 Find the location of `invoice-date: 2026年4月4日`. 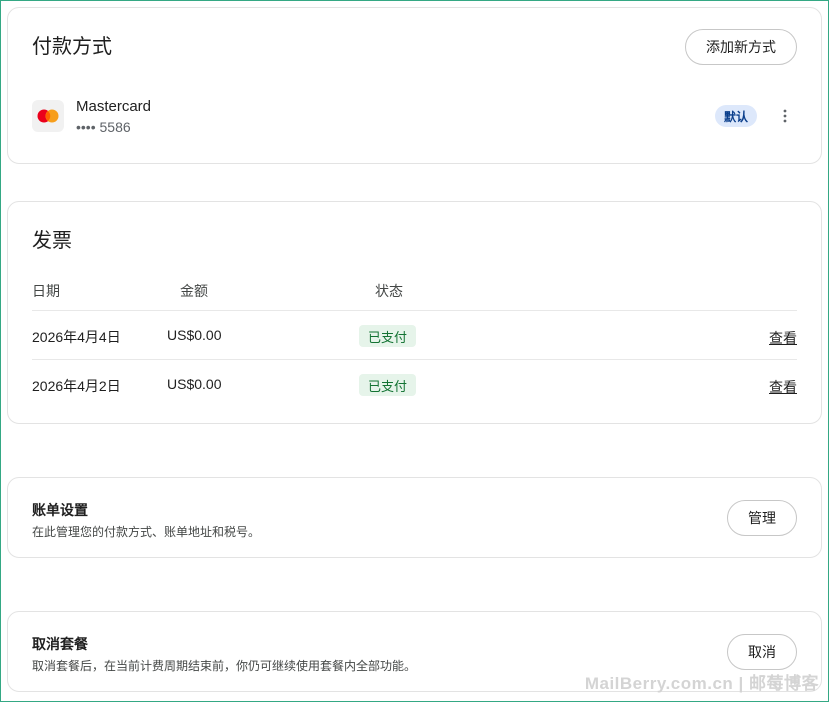

invoice-date: 2026年4月4日 is located at coordinates (76, 337).